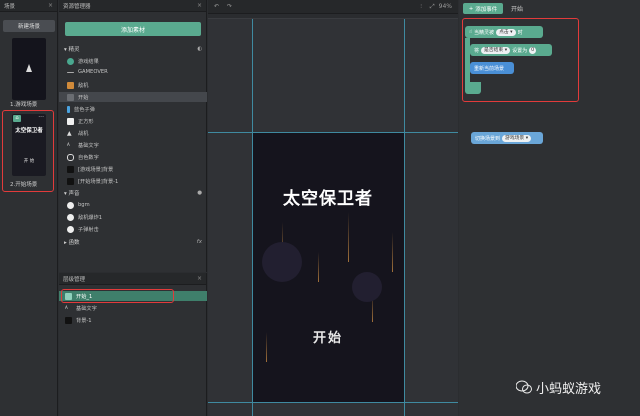  What do you see at coordinates (23, 184) in the screenshot?
I see `scene-label-start: 2.开始场景` at bounding box center [23, 184].